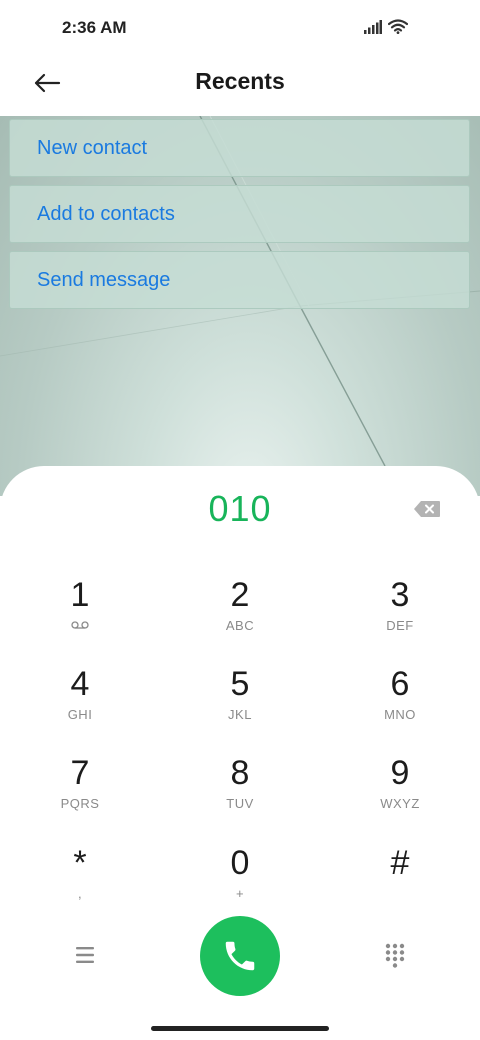 Image resolution: width=480 pixels, height=1040 pixels. What do you see at coordinates (80, 684) in the screenshot?
I see `key-digit: 4` at bounding box center [80, 684].